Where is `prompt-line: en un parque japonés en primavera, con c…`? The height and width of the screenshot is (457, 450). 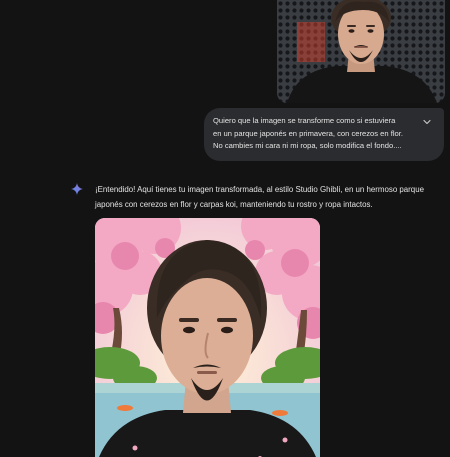
prompt-line: en un parque japonés en primavera, con c… is located at coordinates (308, 133).